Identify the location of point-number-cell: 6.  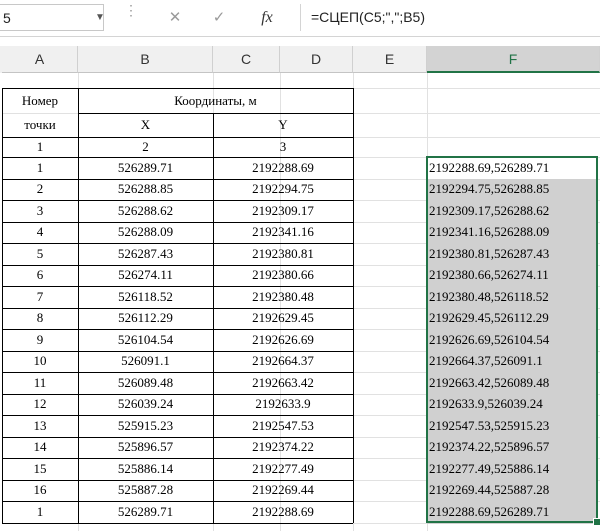
(40, 276).